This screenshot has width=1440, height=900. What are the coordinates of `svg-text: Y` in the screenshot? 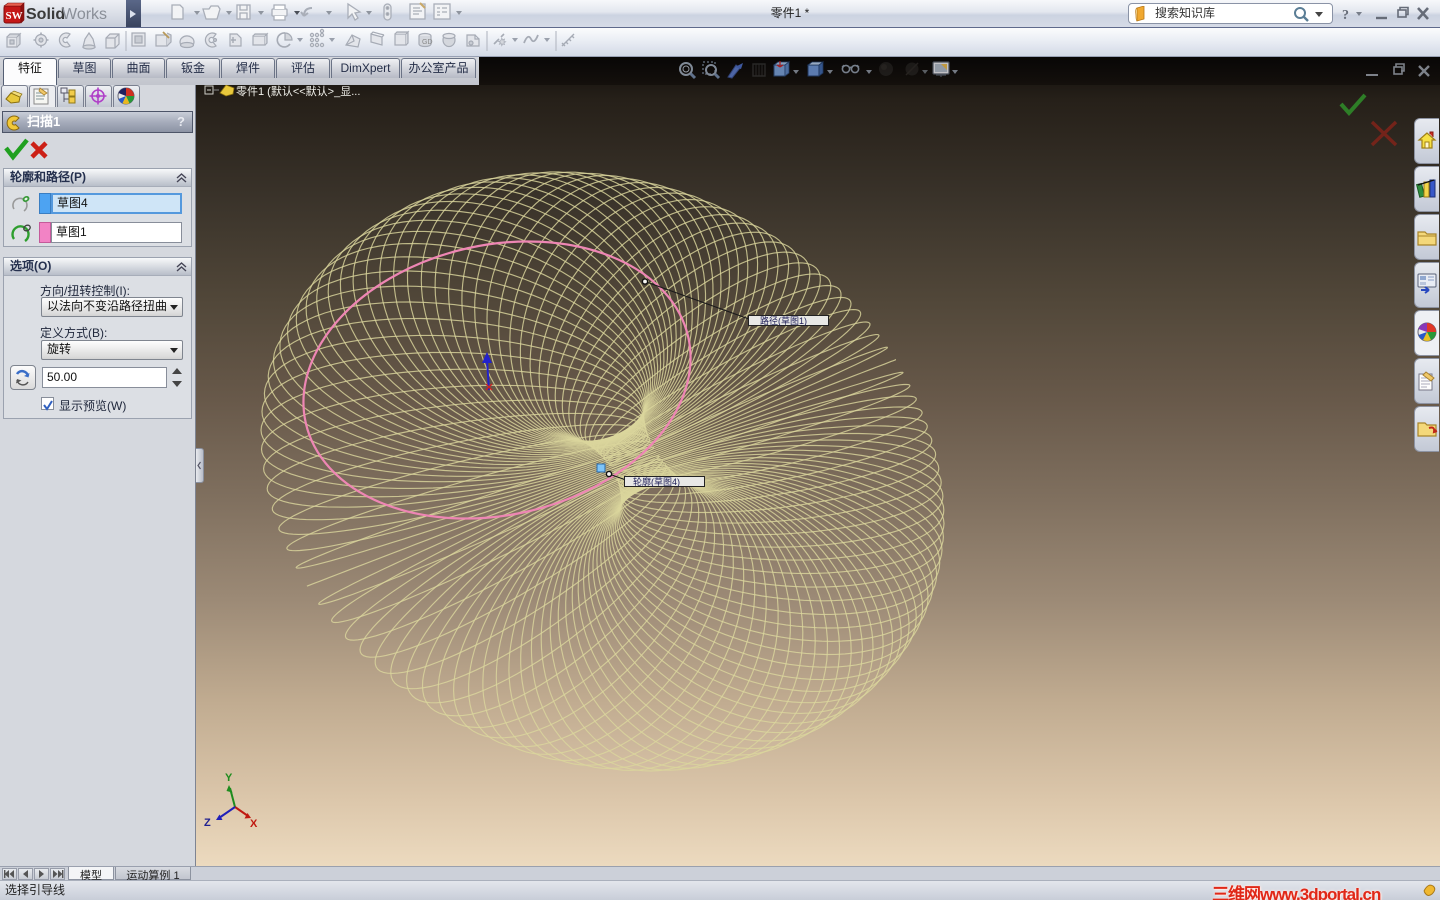 It's located at (229, 778).